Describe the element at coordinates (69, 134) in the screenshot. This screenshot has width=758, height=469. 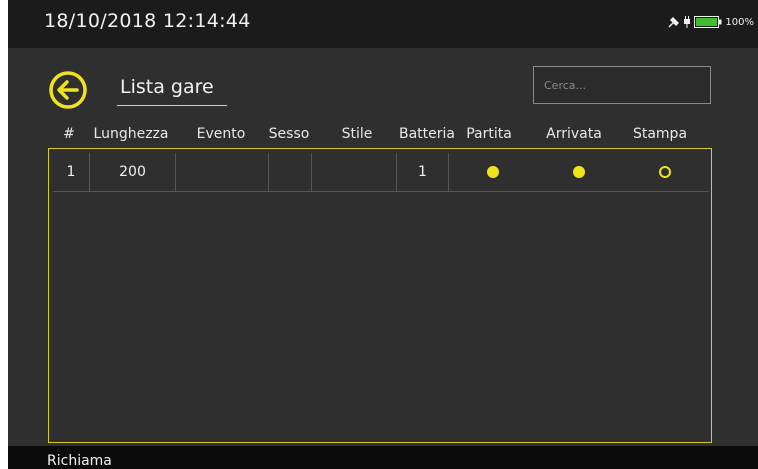
I see `column-header-number: #` at that location.